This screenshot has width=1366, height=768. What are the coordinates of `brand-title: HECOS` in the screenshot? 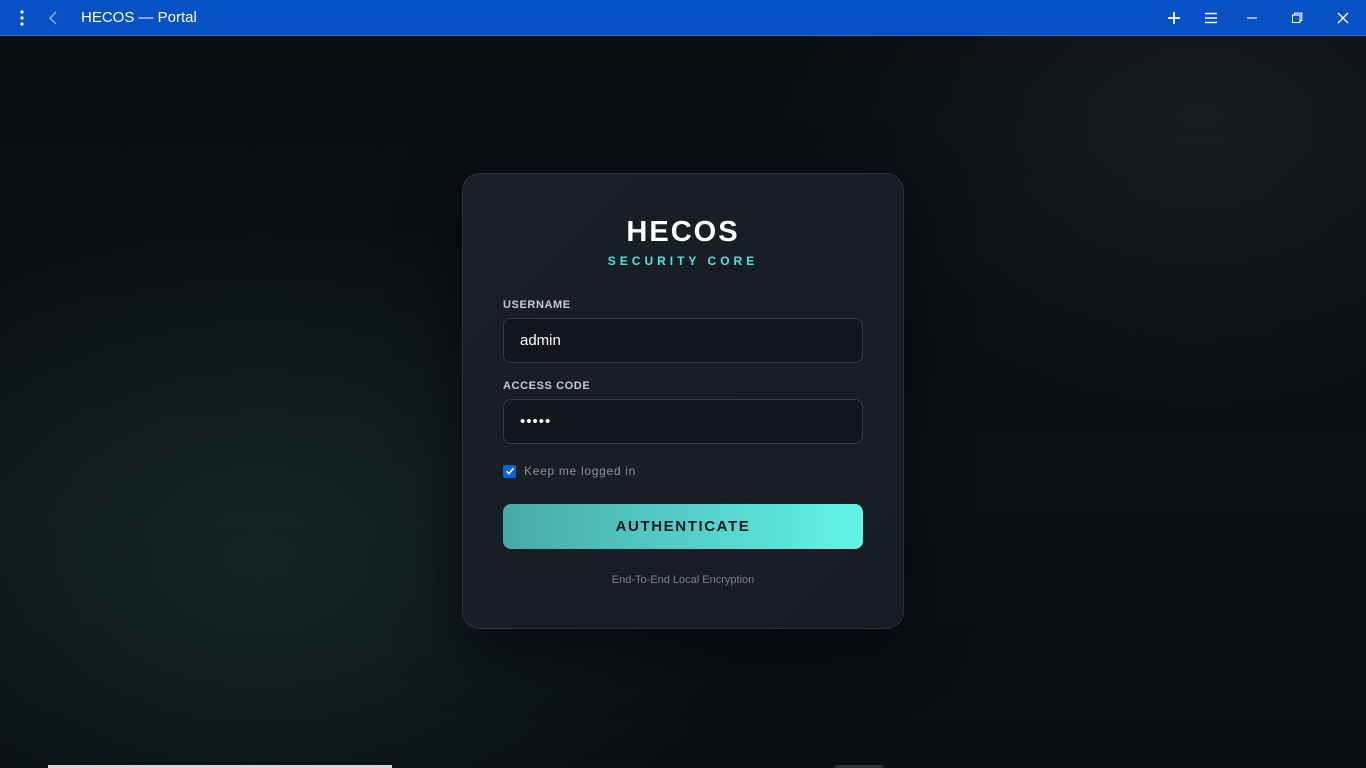 It's located at (683, 232).